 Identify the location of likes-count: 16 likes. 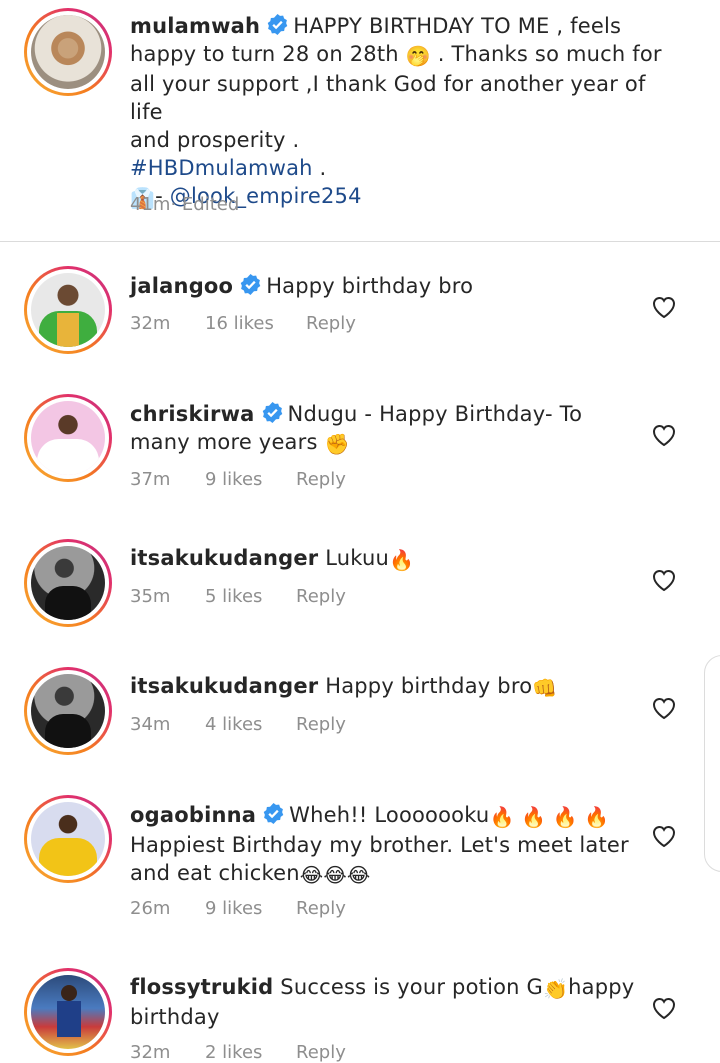
(239, 323).